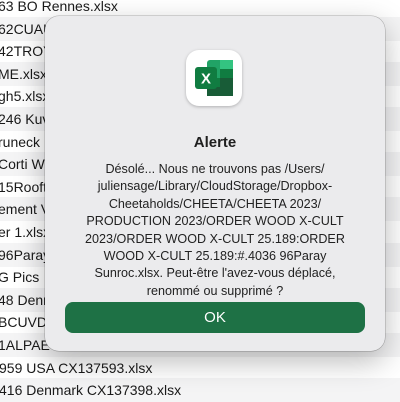 The height and width of the screenshot is (402, 400). Describe the element at coordinates (59, 7) in the screenshot. I see `file-name: 63 BO Rennes.xlsx` at that location.